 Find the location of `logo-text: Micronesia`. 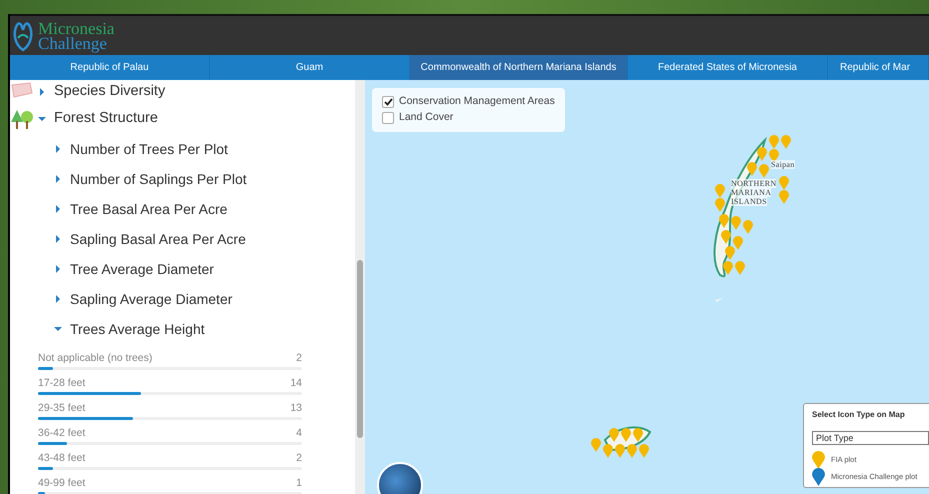

logo-text: Micronesia is located at coordinates (76, 28).